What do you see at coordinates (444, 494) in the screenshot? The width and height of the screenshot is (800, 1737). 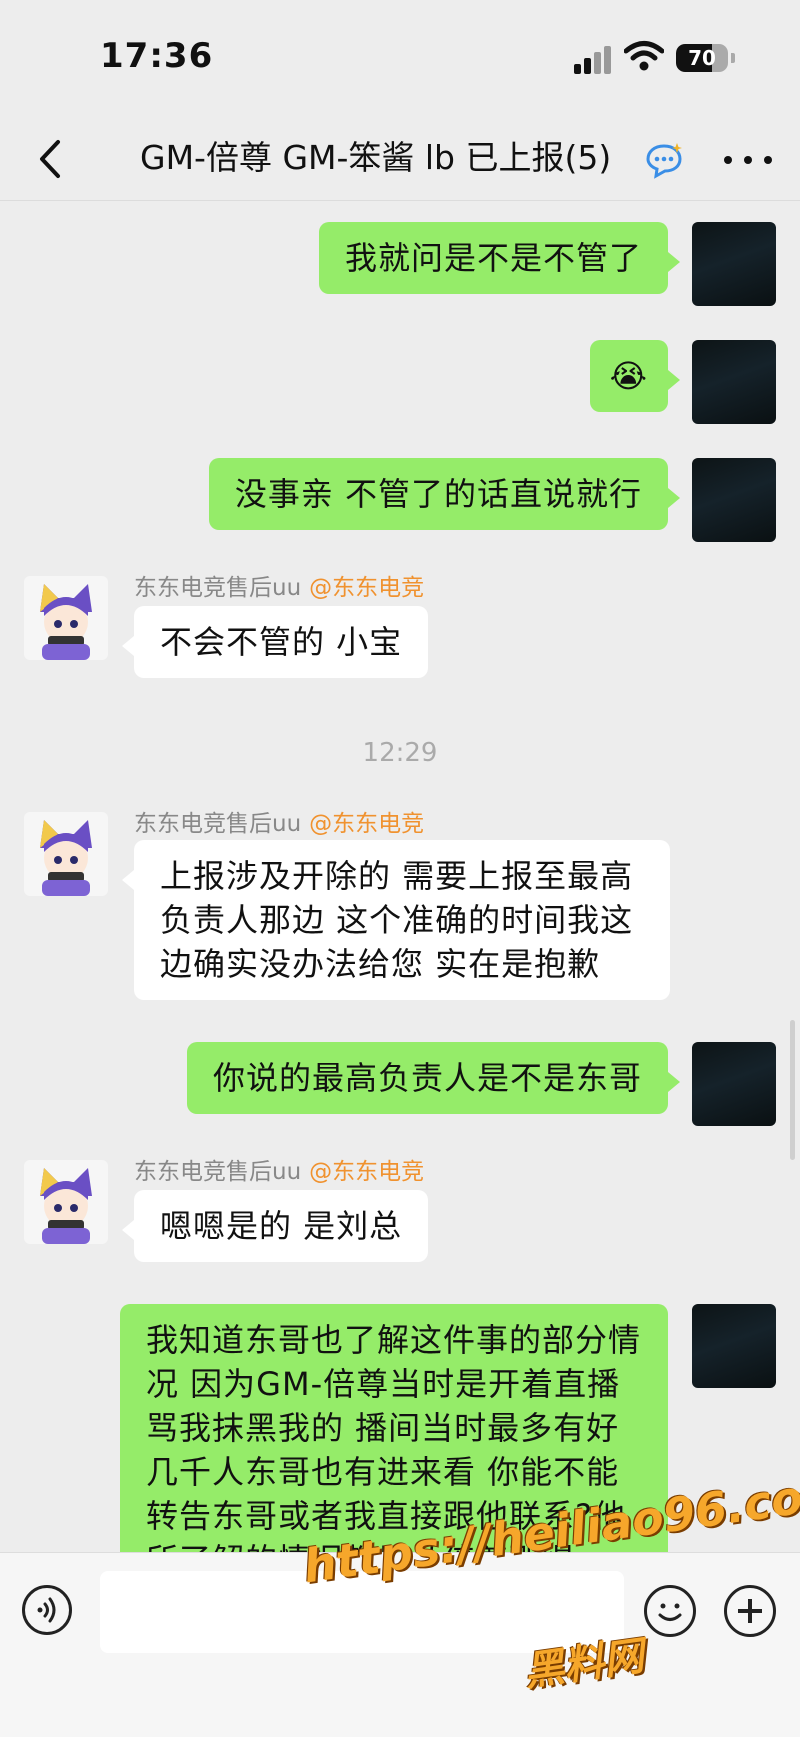 I see `message-bubble-outgoing: 没事亲 不管了的话直说就行` at bounding box center [444, 494].